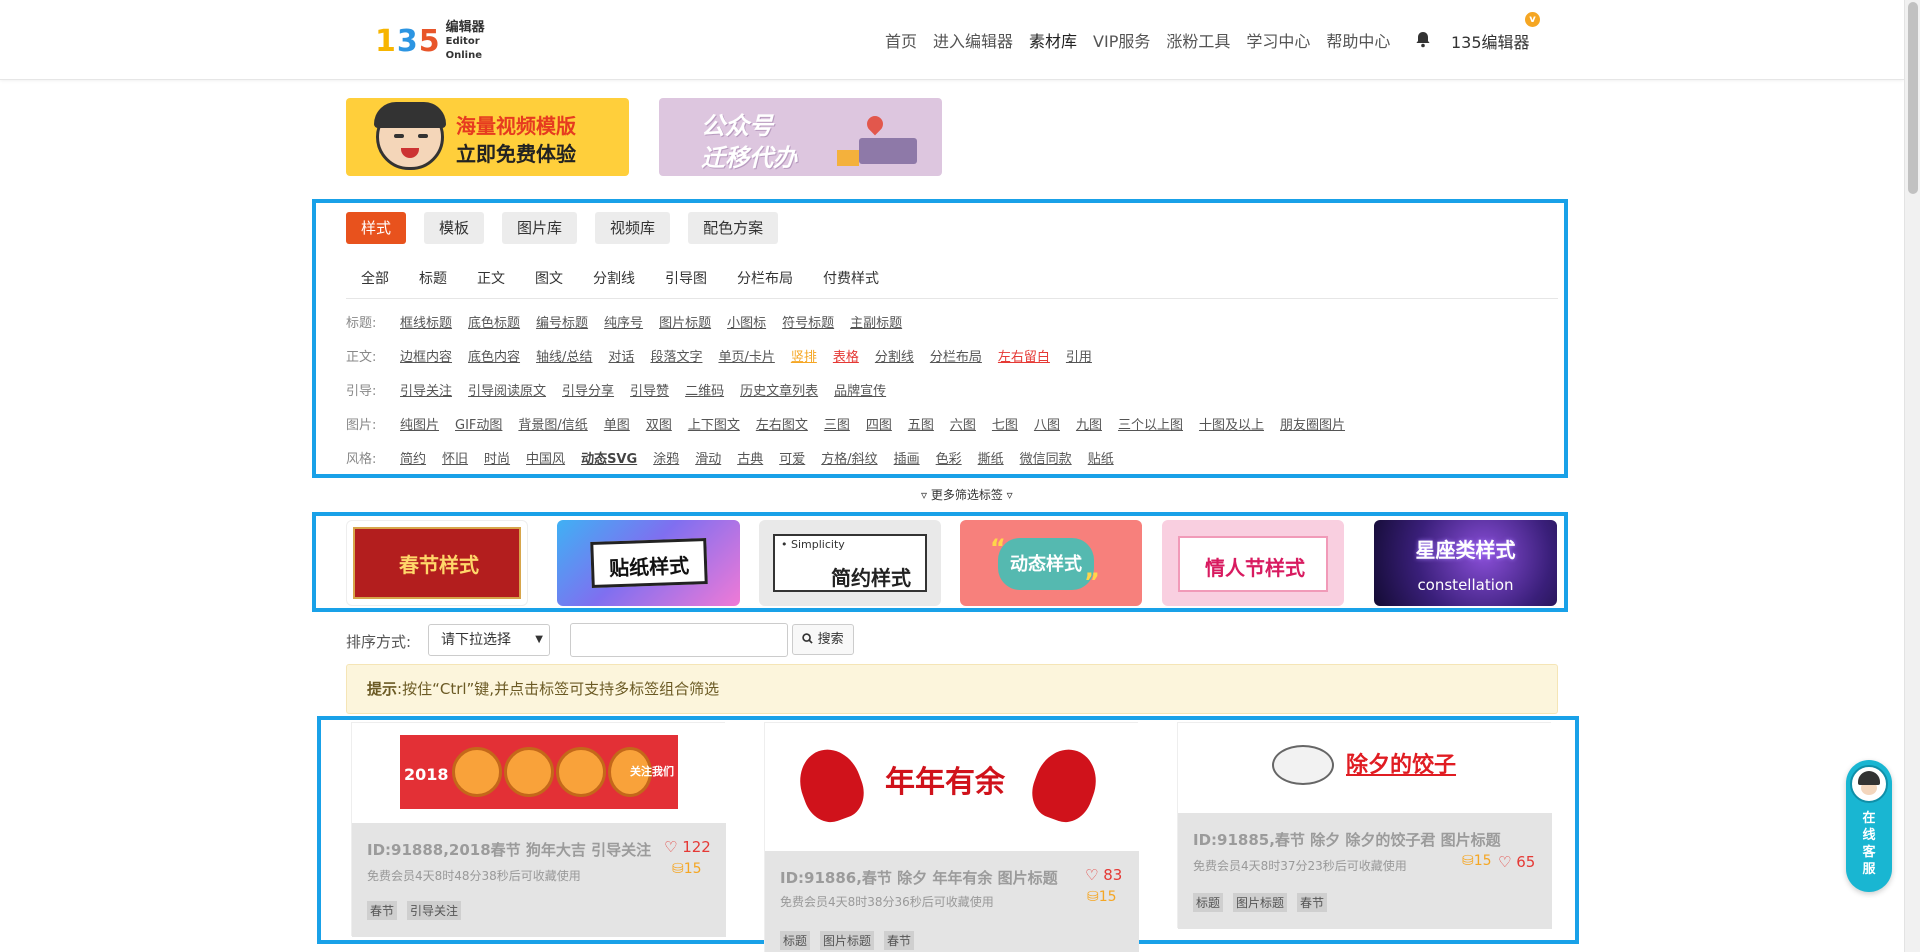 The image size is (1920, 952). I want to click on nav-growth-tools: 涨粉工具, so click(1198, 40).